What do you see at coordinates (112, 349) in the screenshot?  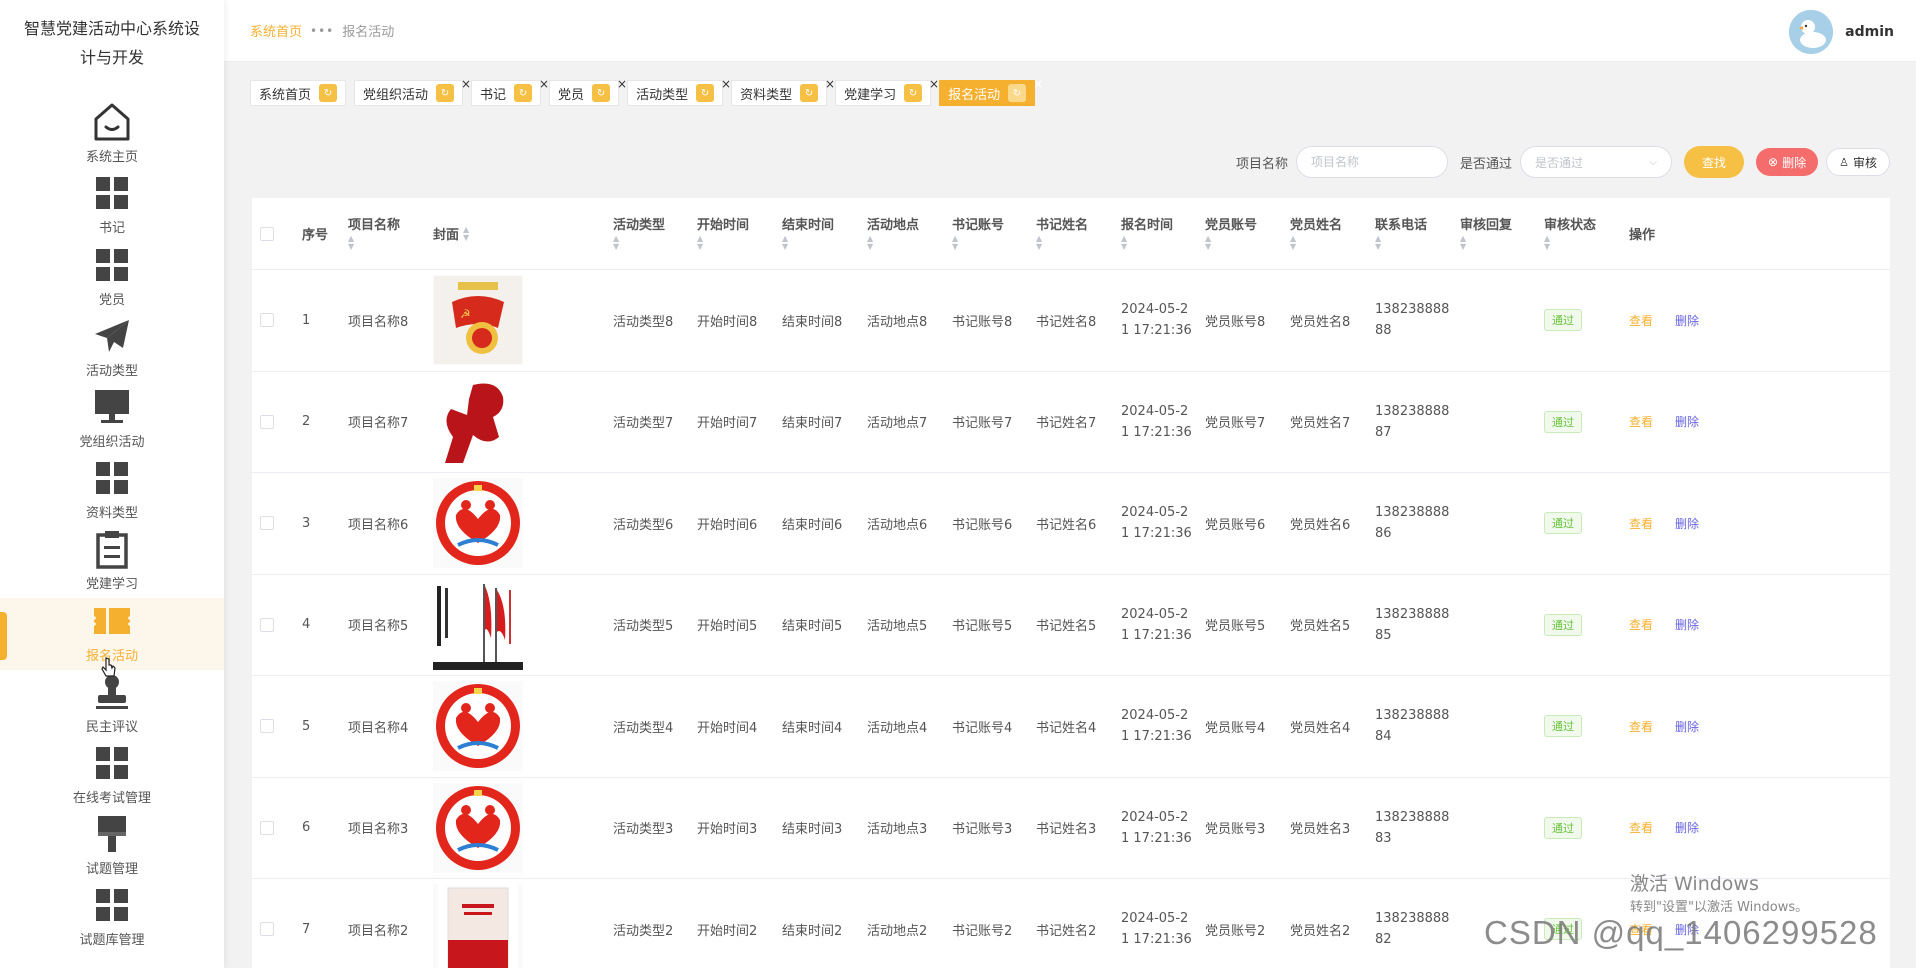 I see `sidebar-item-4: 活动类型` at bounding box center [112, 349].